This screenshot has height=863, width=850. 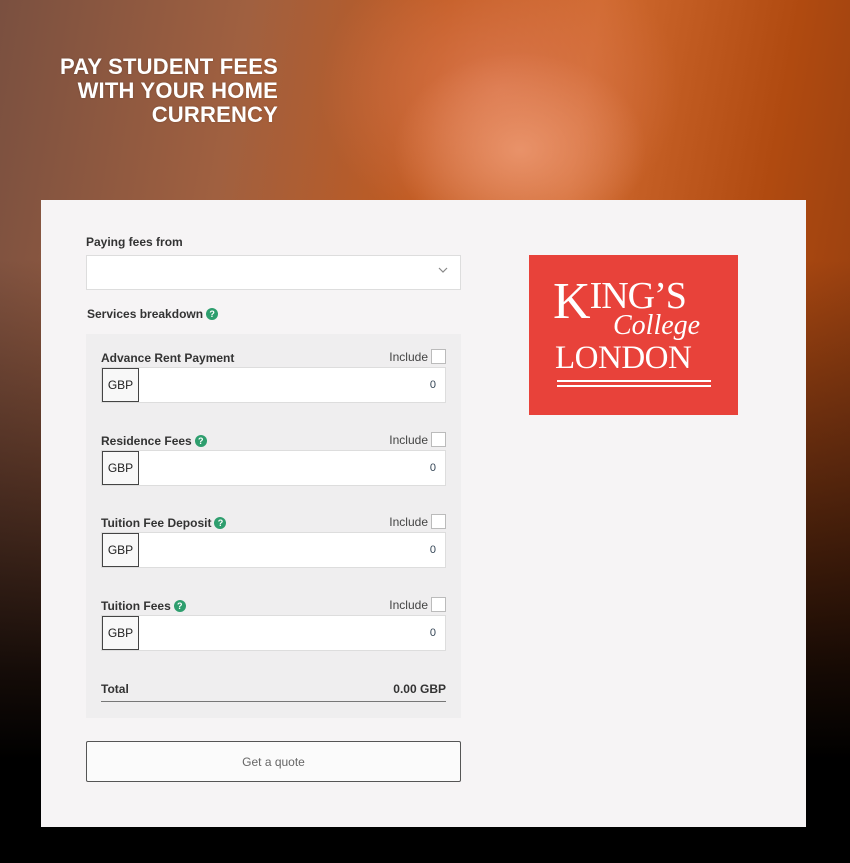 What do you see at coordinates (177, 90) in the screenshot?
I see `hero-title-line: WITH YOUR HOME` at bounding box center [177, 90].